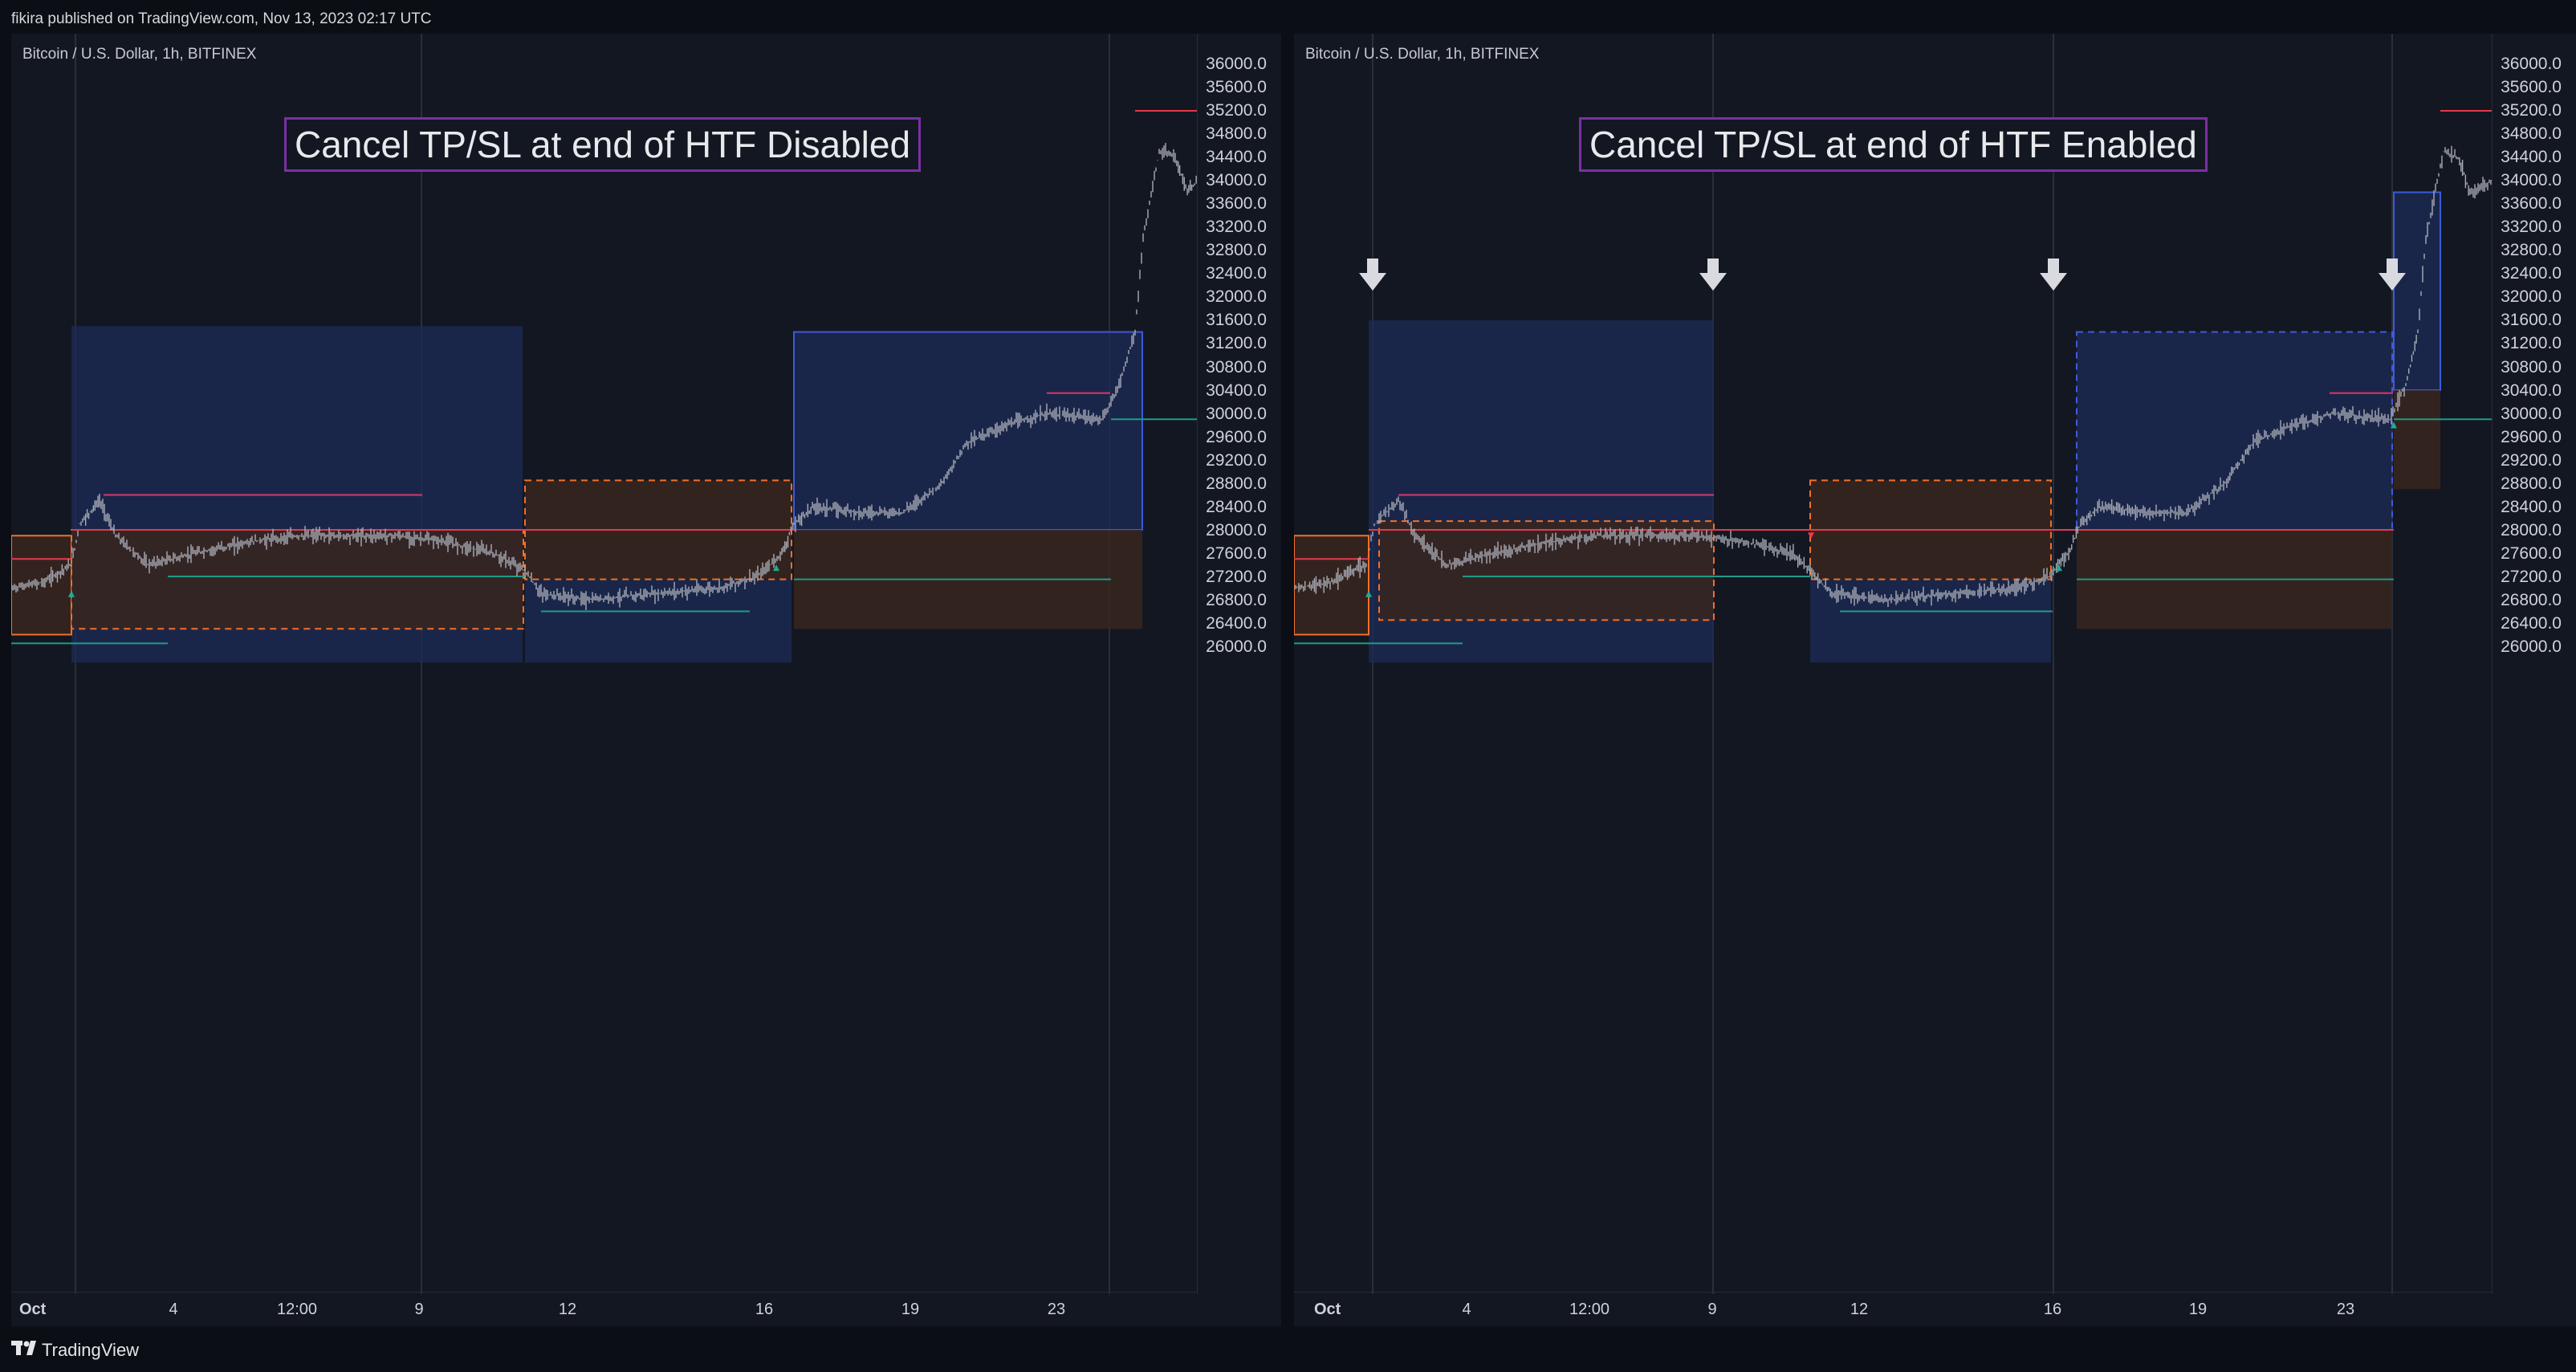 The image size is (2576, 1372). Describe the element at coordinates (2417, 440) in the screenshot. I see `stop-zone-box` at that location.